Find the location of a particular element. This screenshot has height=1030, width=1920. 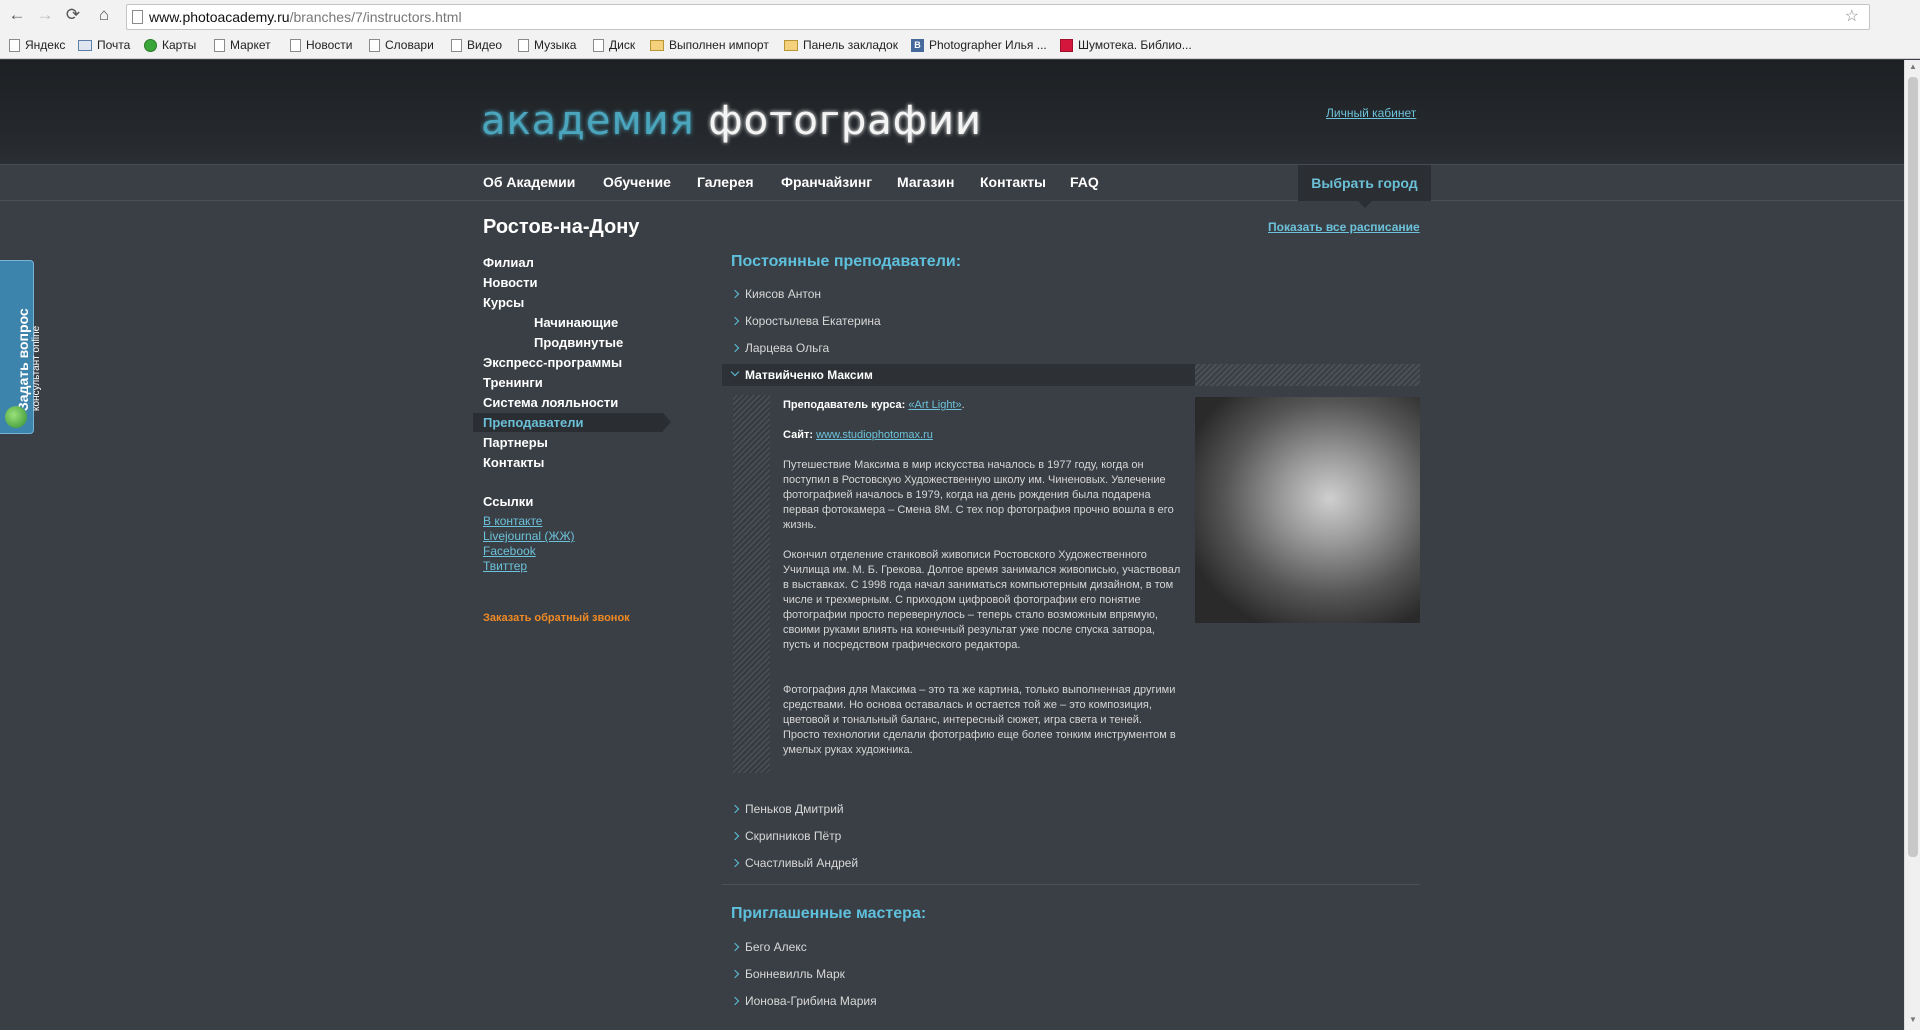

bookmark-bookmarks-panel: Панель закладок is located at coordinates (841, 45).